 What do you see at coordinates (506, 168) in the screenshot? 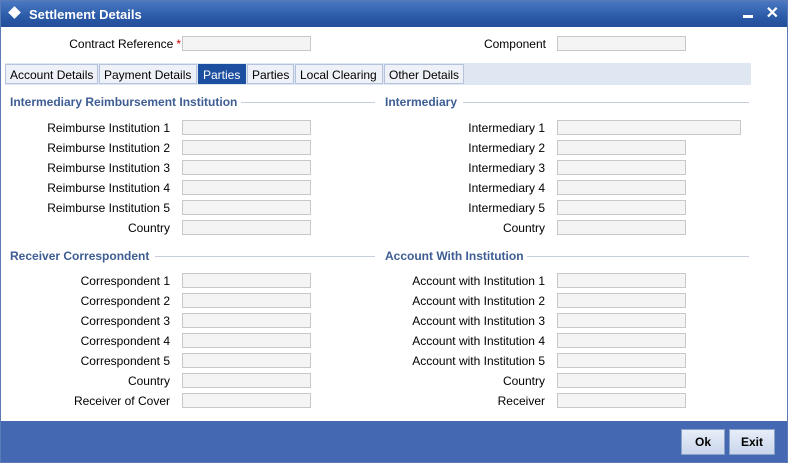
I see `intermediary-3-label: Intermediary 3` at bounding box center [506, 168].